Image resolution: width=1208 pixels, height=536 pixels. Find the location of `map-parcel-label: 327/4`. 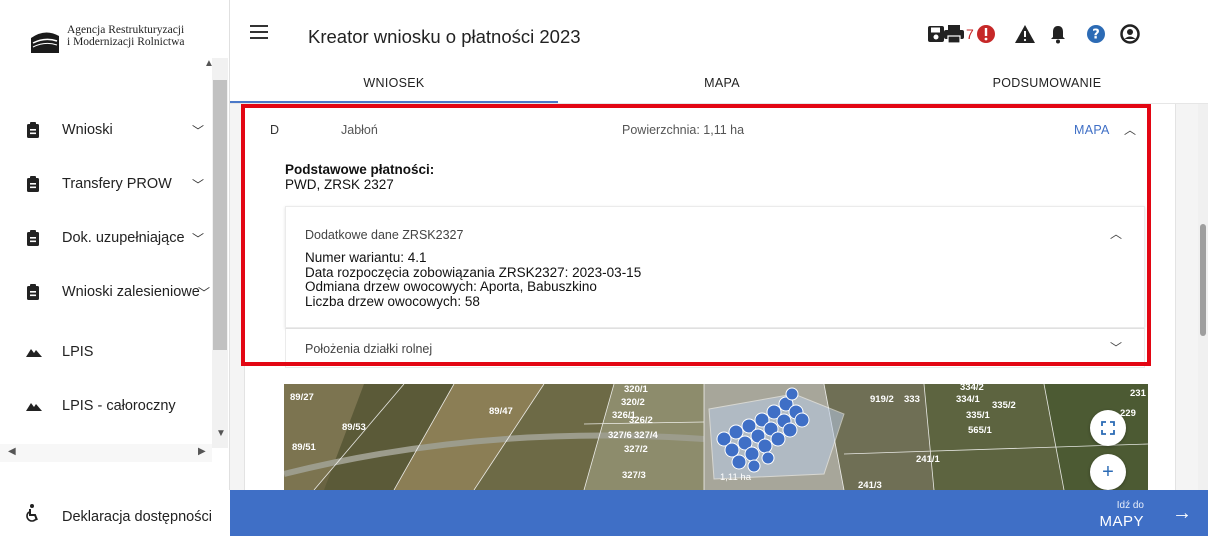

map-parcel-label: 327/4 is located at coordinates (646, 435).